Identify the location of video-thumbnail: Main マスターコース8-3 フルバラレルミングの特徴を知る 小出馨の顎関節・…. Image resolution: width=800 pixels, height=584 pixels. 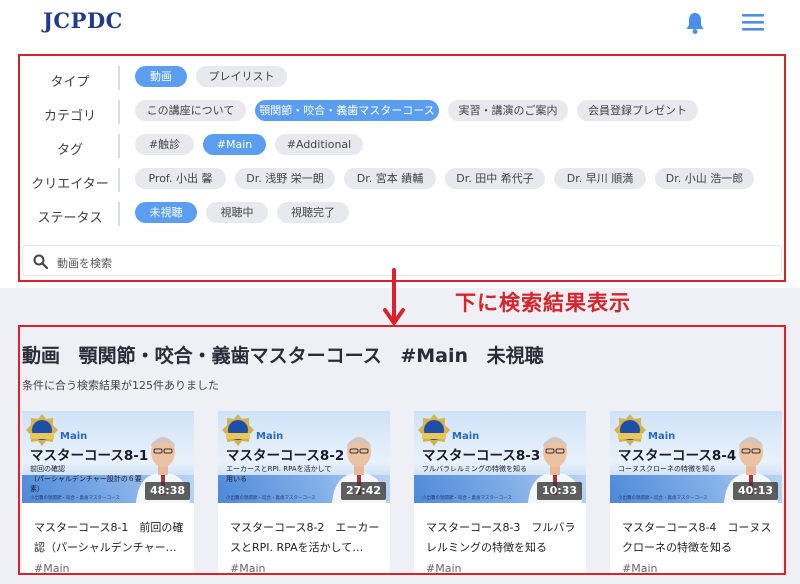
(500, 457).